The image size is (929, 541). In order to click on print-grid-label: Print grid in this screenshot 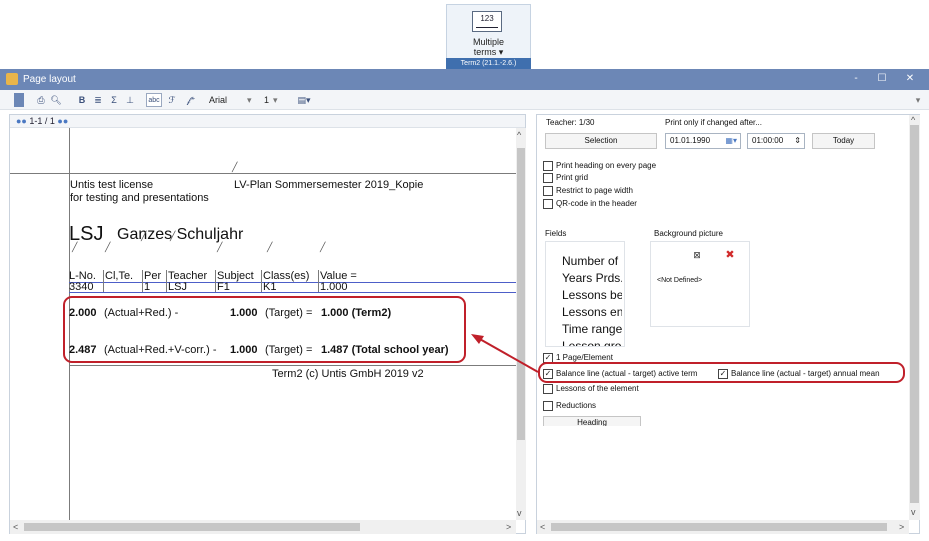, I will do `click(572, 177)`.